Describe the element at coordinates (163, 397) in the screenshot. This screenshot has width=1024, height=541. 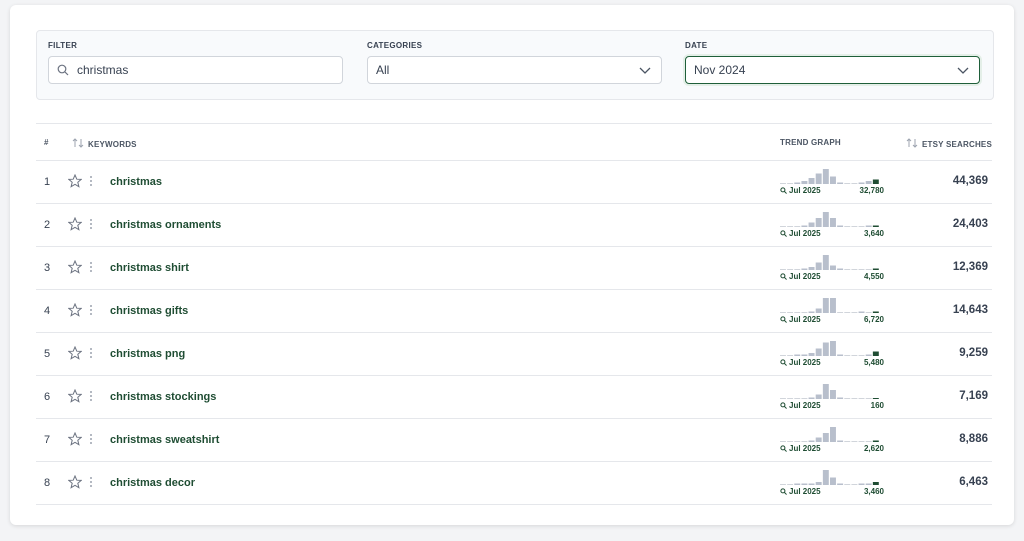
I see `keyword-link: christmas stockings` at that location.